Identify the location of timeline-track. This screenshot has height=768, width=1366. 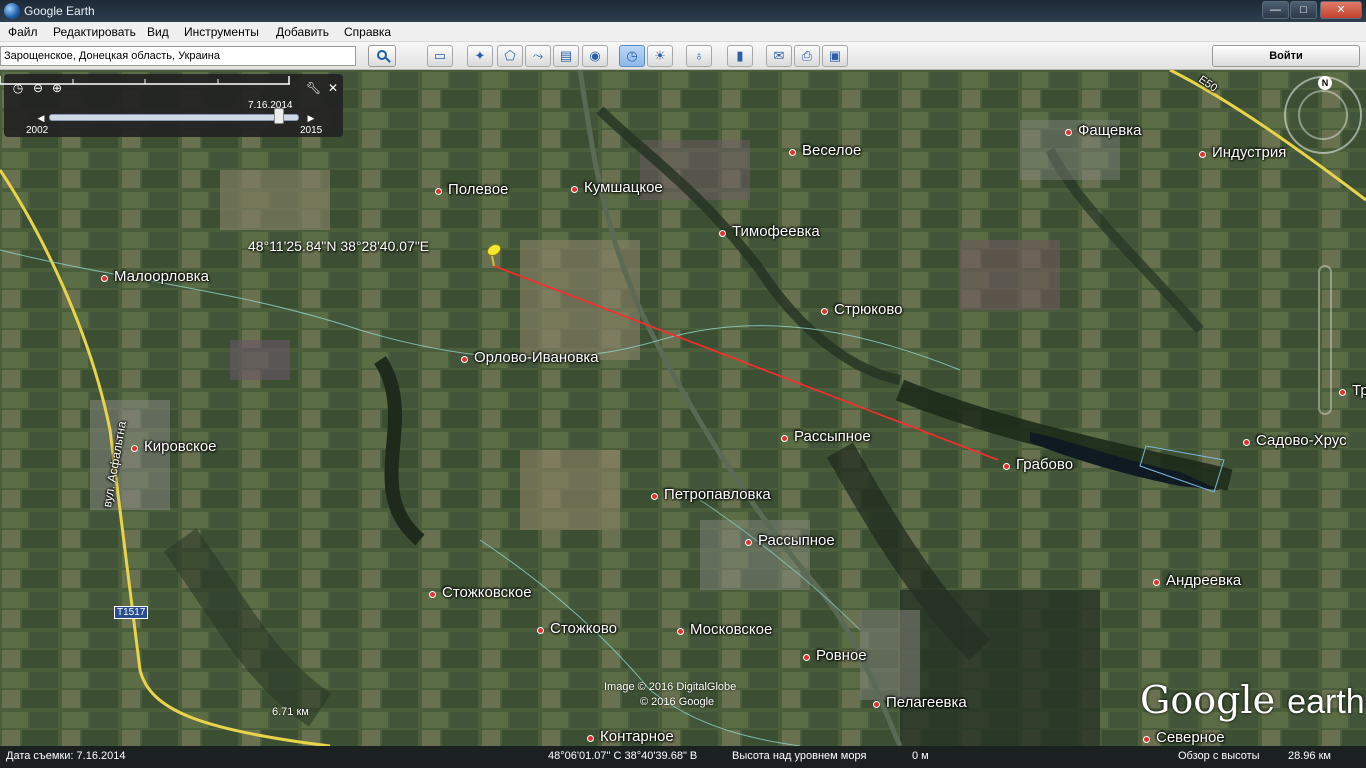
(174, 117).